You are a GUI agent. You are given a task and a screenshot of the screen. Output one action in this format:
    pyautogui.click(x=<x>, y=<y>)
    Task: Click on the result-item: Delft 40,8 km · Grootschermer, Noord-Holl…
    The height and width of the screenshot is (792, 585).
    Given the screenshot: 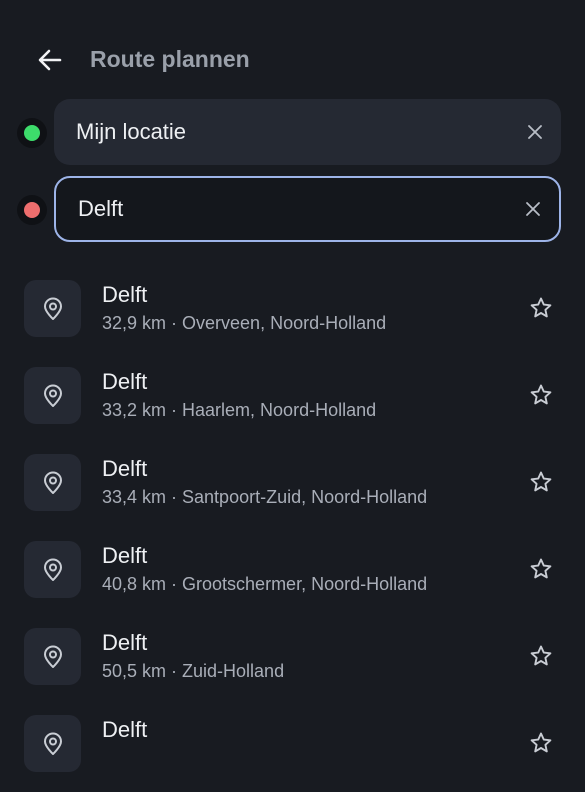 What is the action you would take?
    pyautogui.click(x=292, y=574)
    